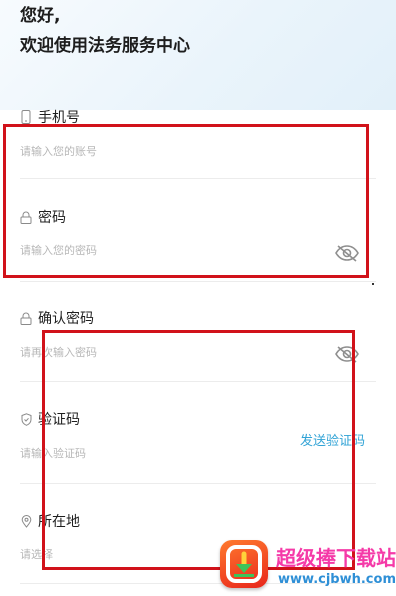 The height and width of the screenshot is (596, 396). I want to click on watermark-url: www.cjbwh.com, so click(337, 579).